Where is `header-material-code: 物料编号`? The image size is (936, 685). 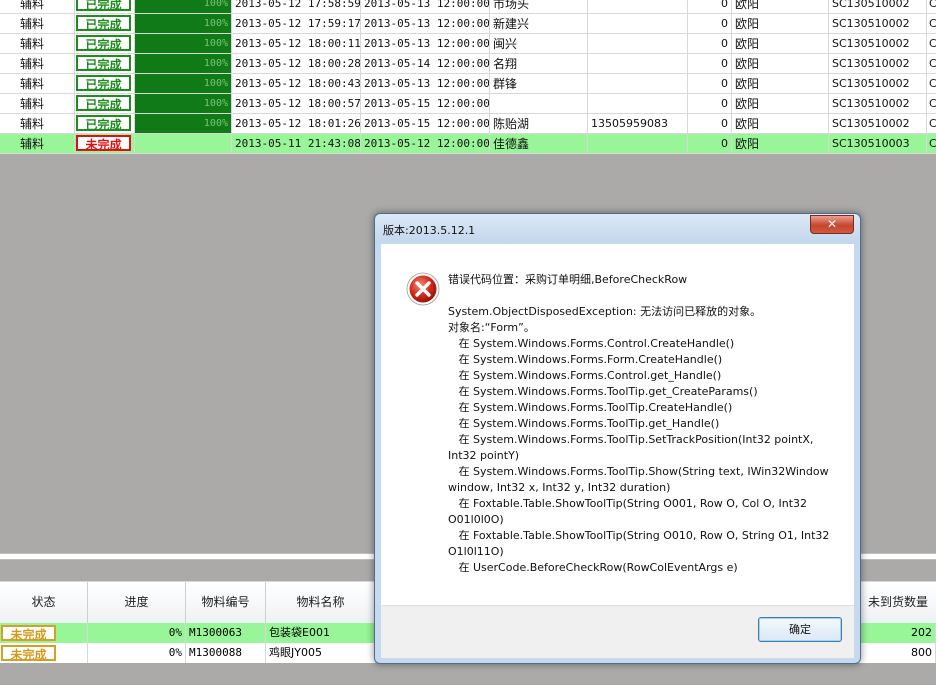
header-material-code: 物料编号 is located at coordinates (226, 603).